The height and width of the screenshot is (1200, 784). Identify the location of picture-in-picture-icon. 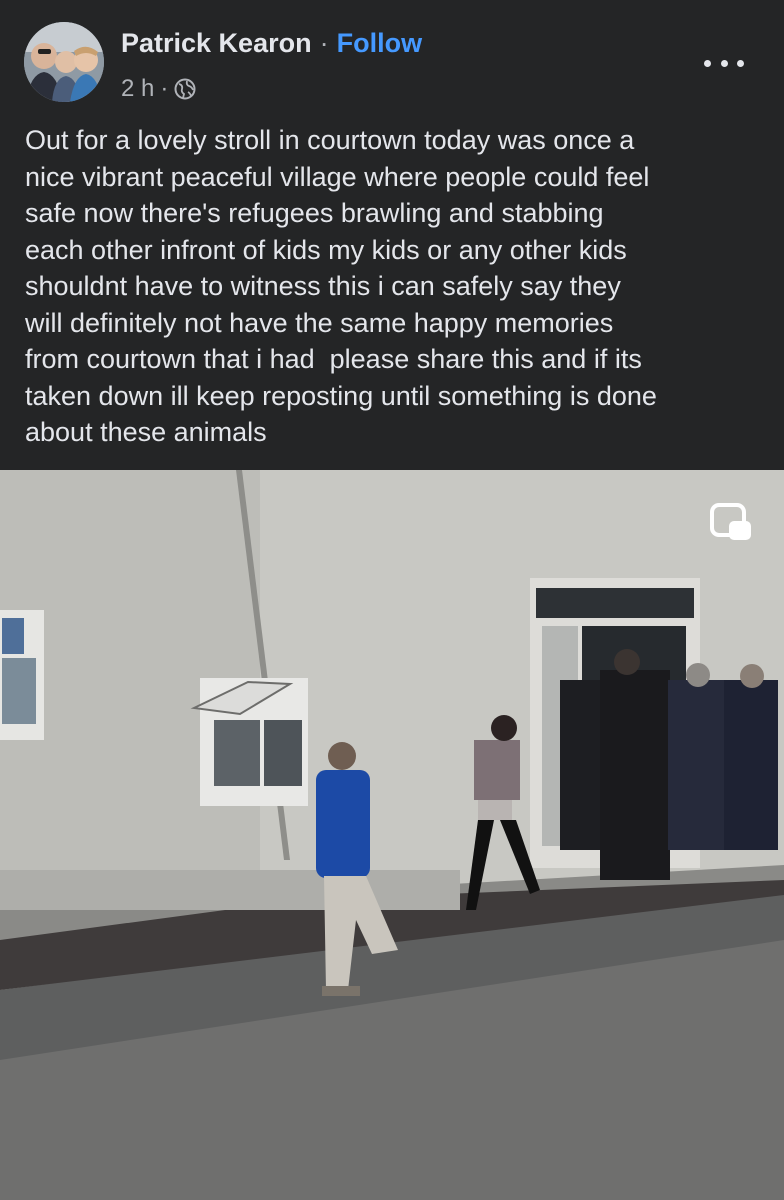
(731, 522).